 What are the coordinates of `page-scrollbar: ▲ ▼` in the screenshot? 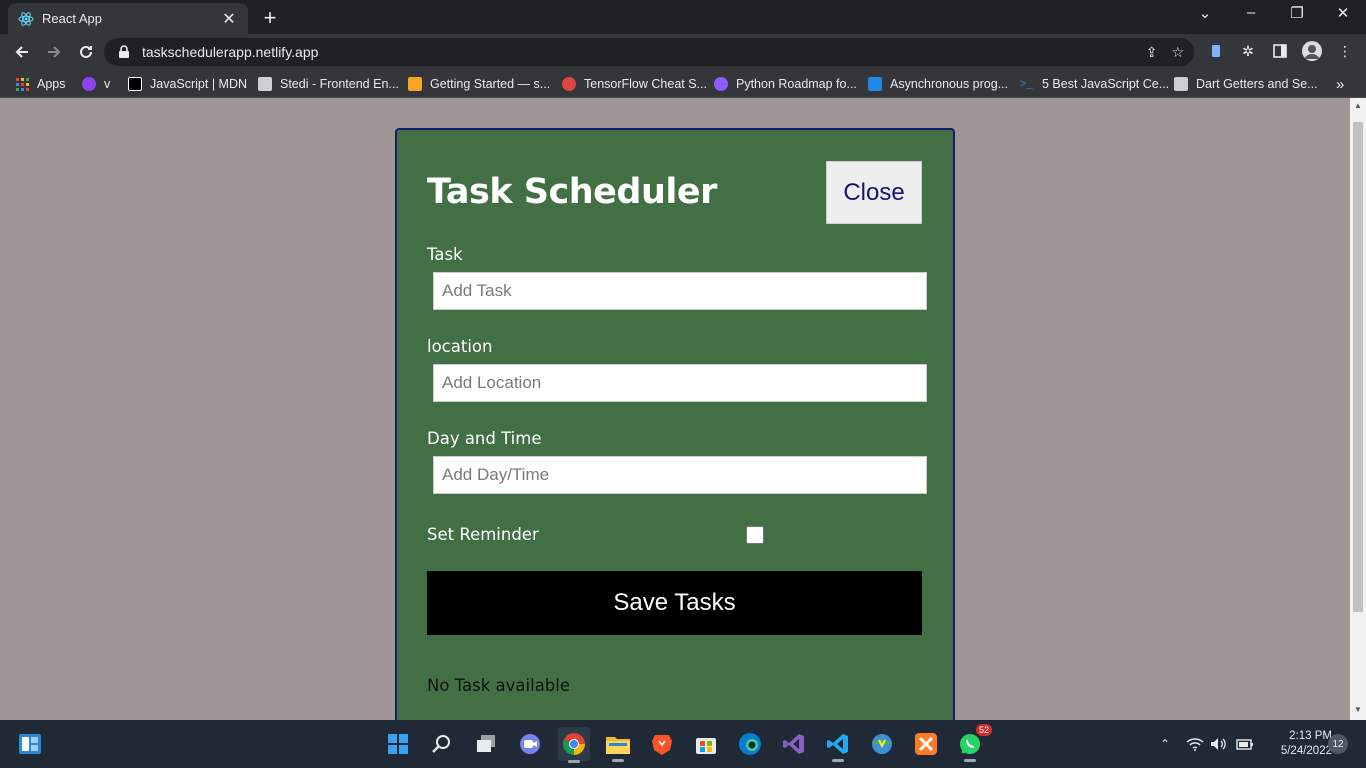 It's located at (1358, 409).